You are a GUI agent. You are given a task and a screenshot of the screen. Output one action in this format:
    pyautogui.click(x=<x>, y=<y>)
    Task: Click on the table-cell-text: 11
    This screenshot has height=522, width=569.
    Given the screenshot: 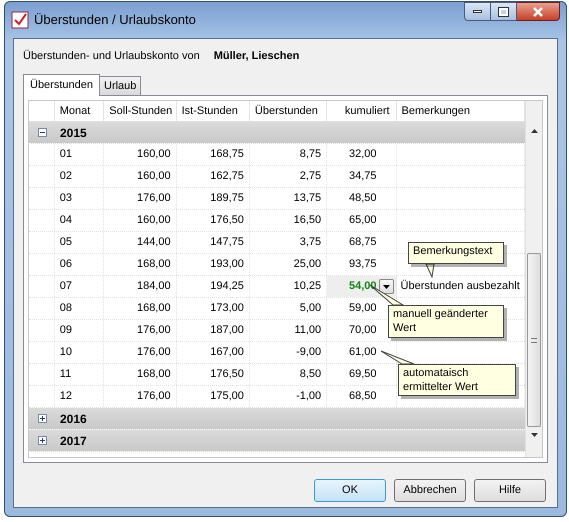 What is the action you would take?
    pyautogui.click(x=65, y=374)
    